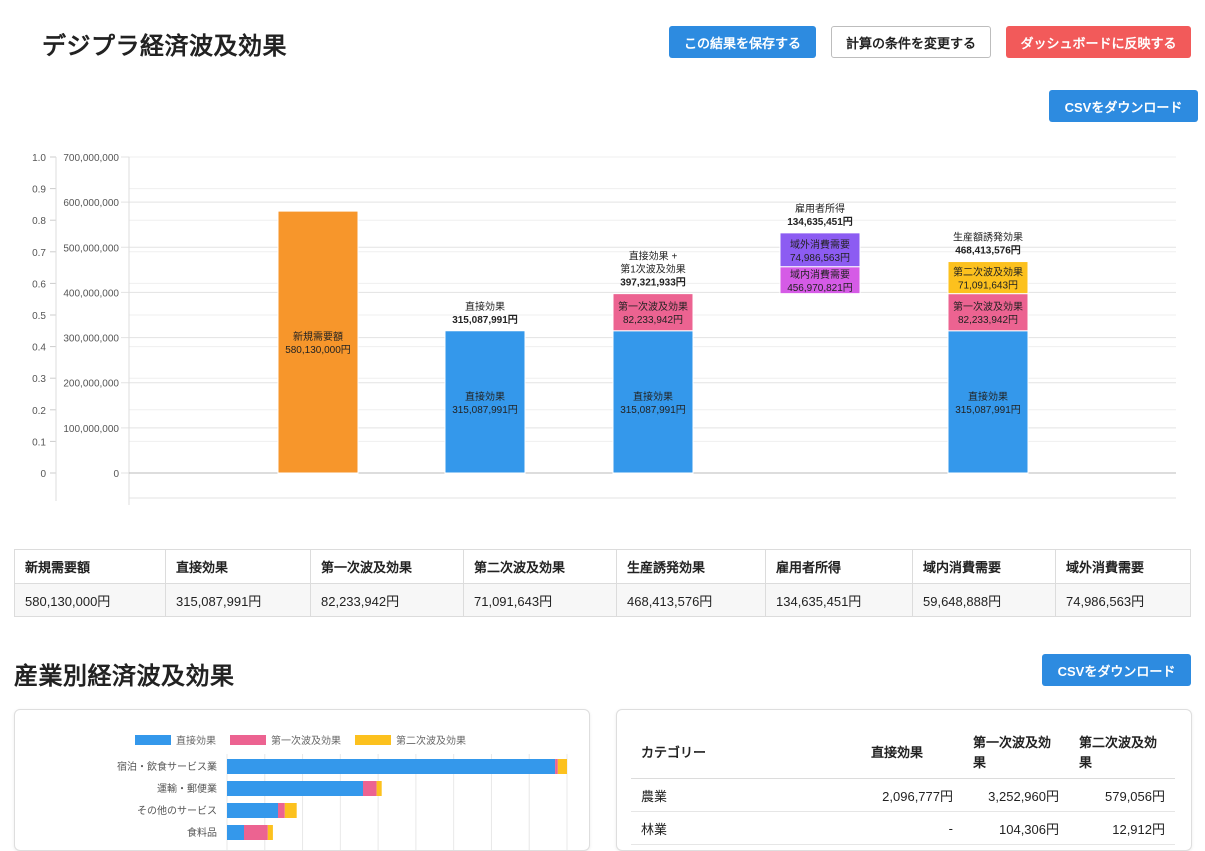 This screenshot has height=851, width=1205. I want to click on category-label: 食料品, so click(202, 832).